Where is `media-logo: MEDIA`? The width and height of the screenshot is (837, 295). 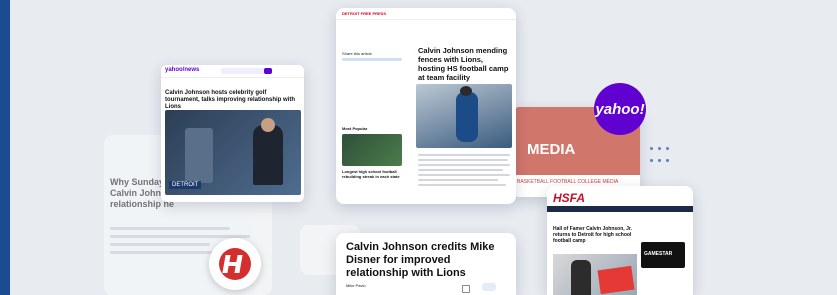 media-logo: MEDIA is located at coordinates (551, 149).